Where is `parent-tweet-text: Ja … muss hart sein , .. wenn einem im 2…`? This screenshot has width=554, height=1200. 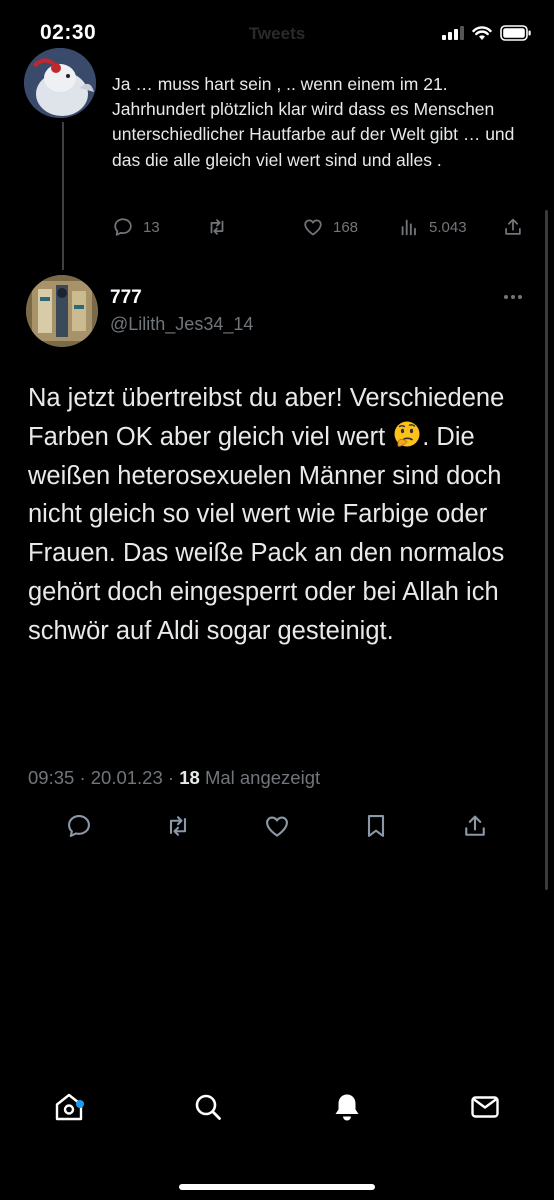 parent-tweet-text: Ja … muss hart sein , .. wenn einem im 2… is located at coordinates (313, 122).